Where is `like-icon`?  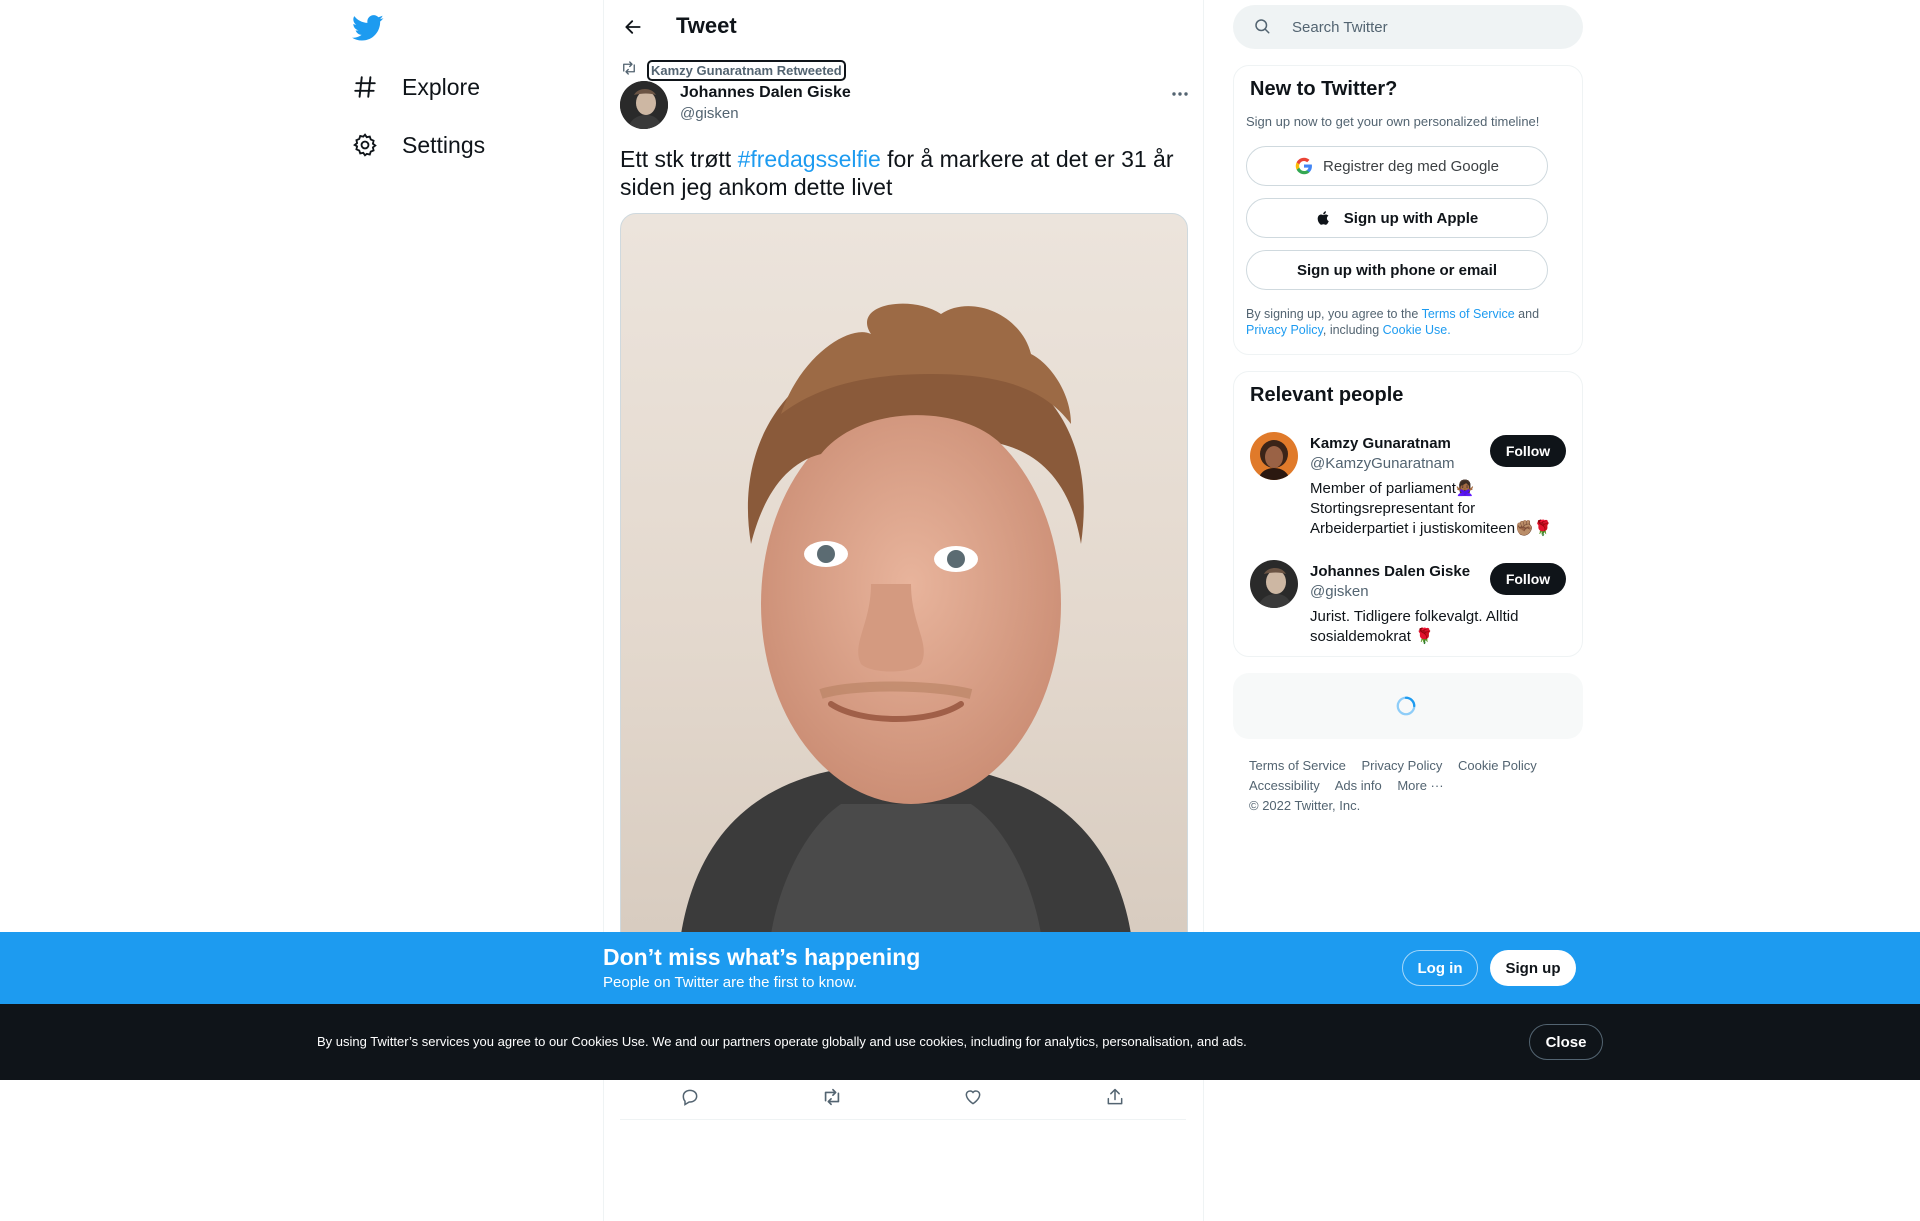 like-icon is located at coordinates (973, 1097).